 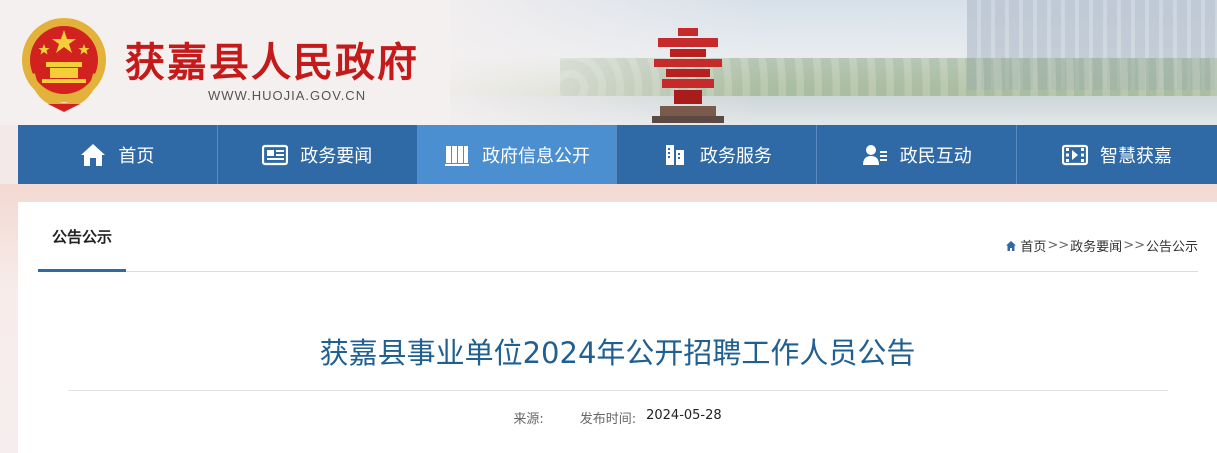 I want to click on nav-item-interaction: 政民互动, so click(x=917, y=154).